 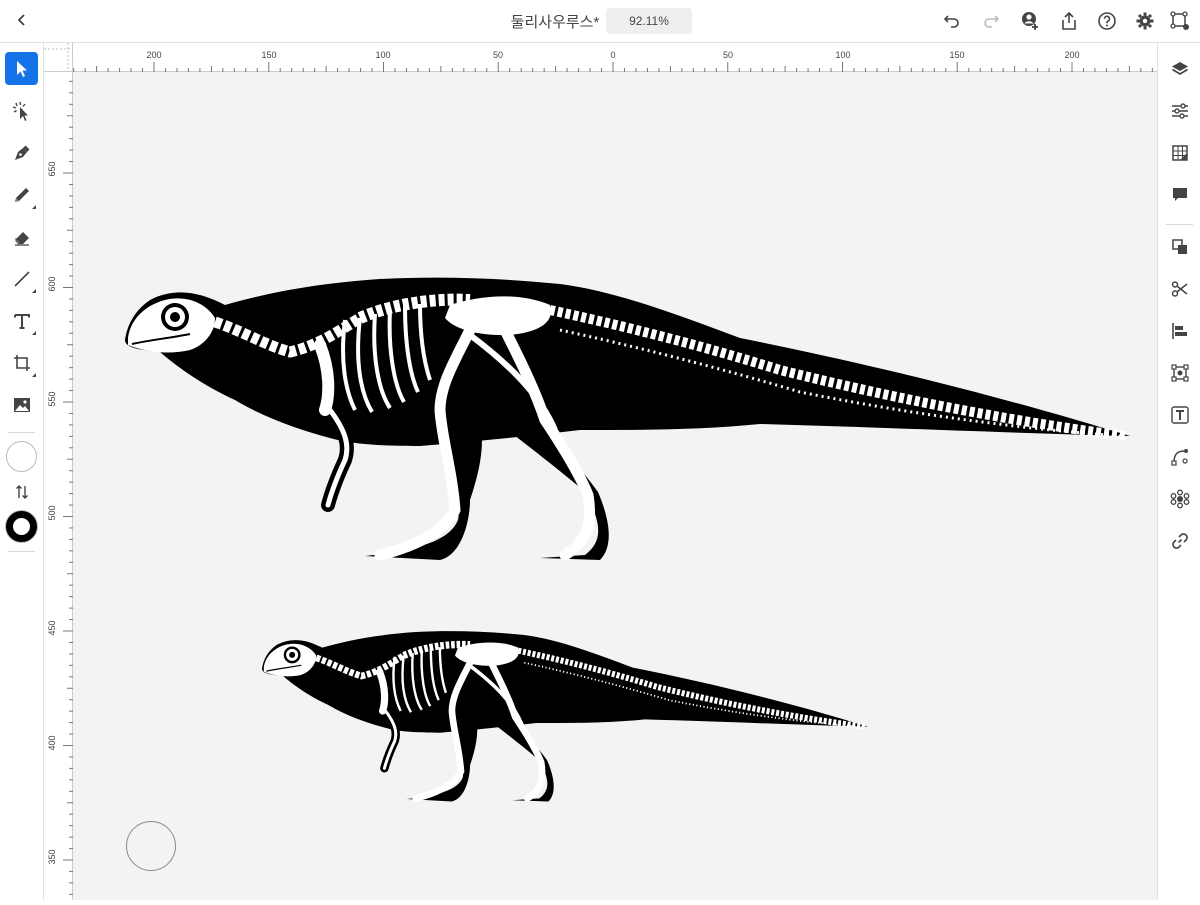 I want to click on invite-button, so click(x=1030, y=21).